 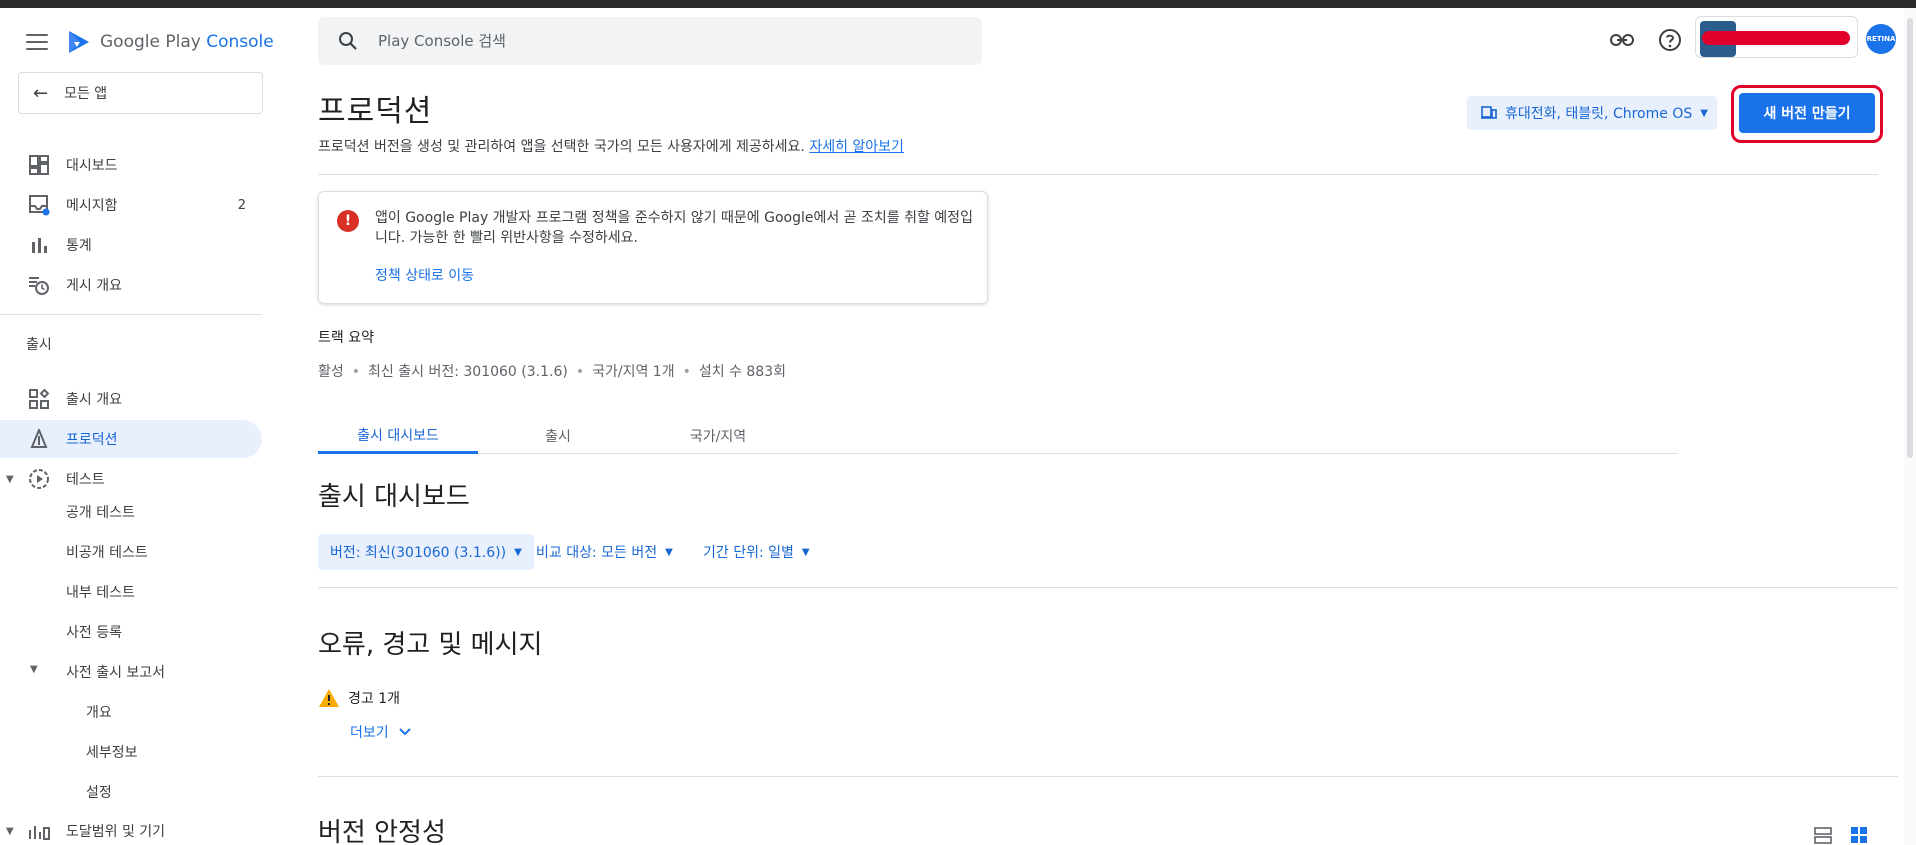 I want to click on warning-icon, so click(x=329, y=698).